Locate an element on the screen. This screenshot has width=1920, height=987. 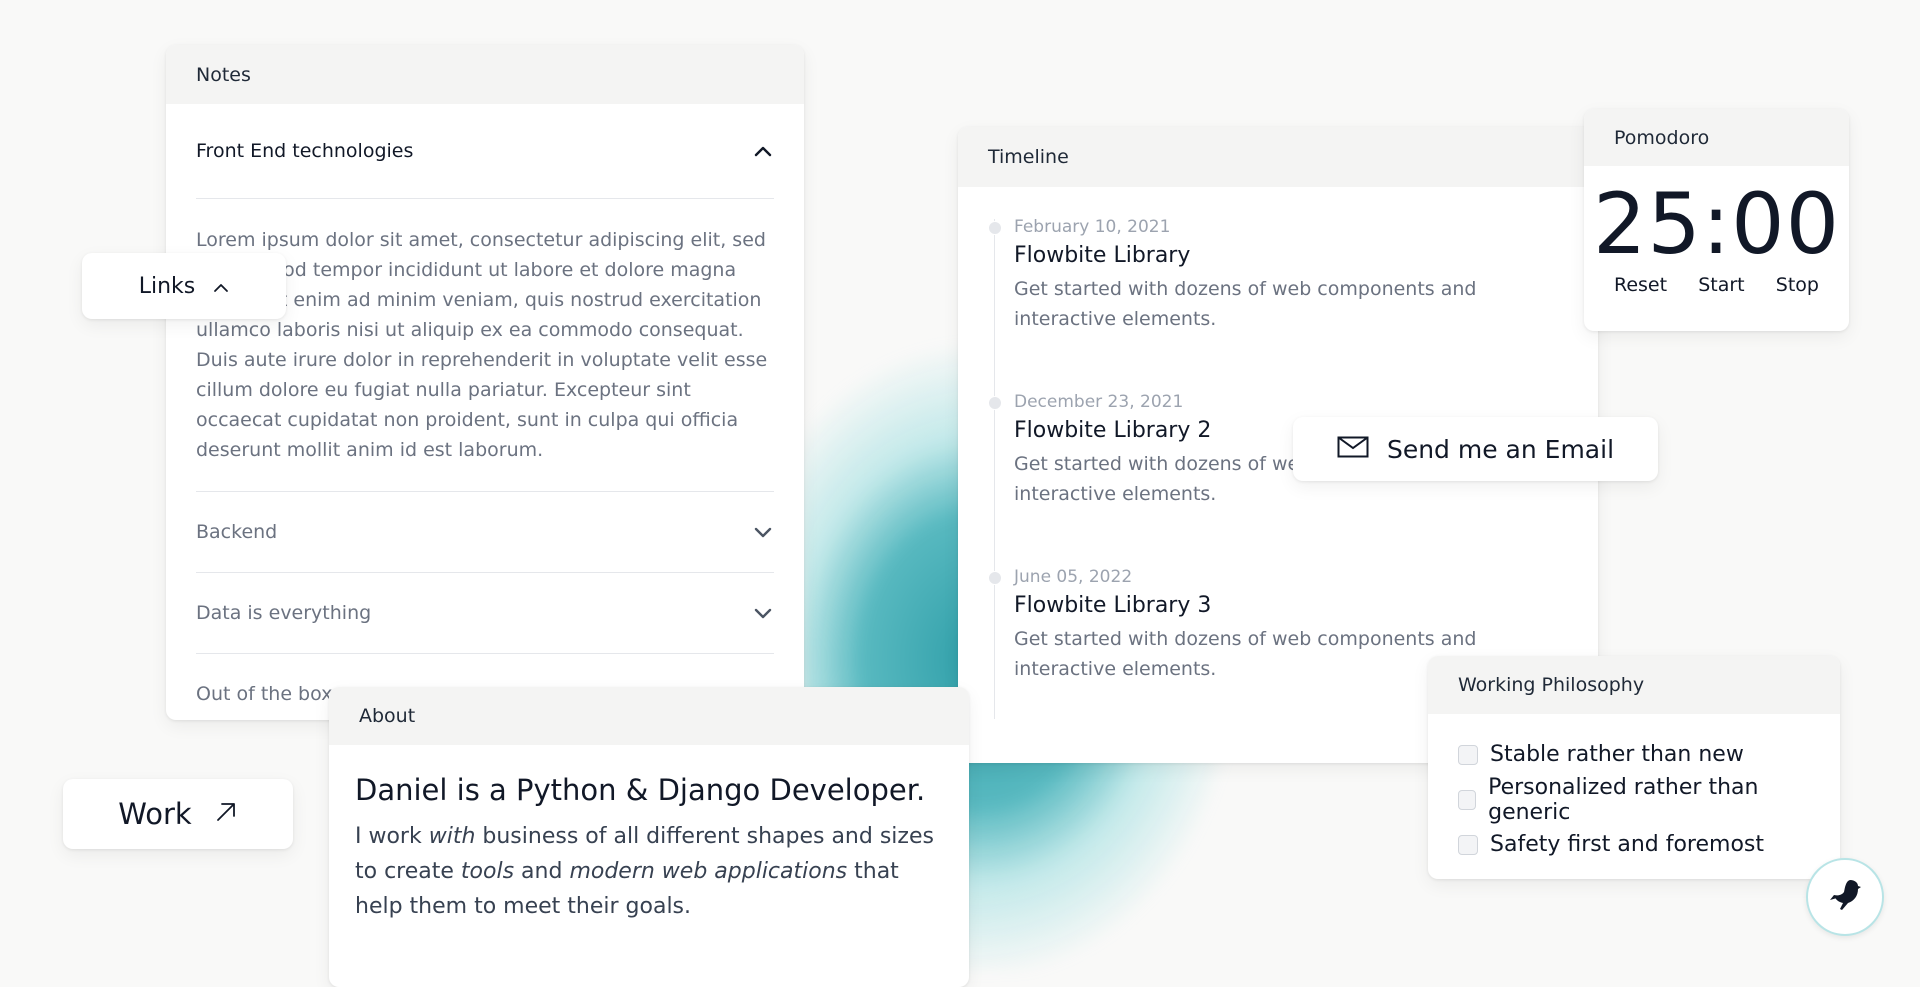
work-button: Work is located at coordinates (178, 814).